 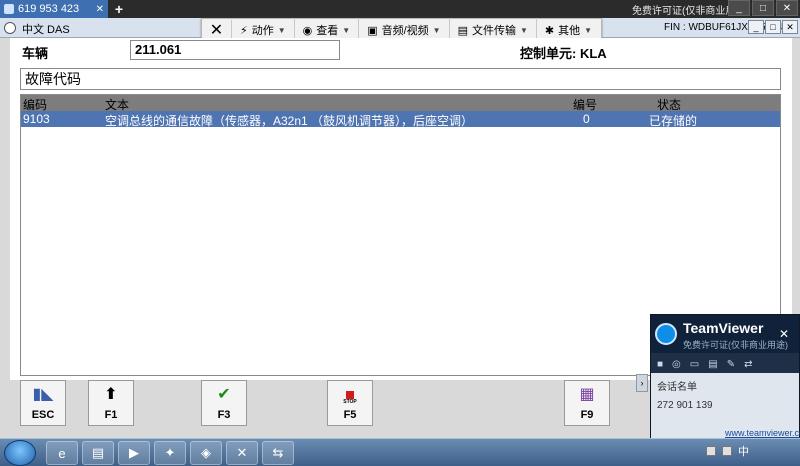 What do you see at coordinates (100, 9) in the screenshot?
I see `tab-close-icon: ✕` at bounding box center [100, 9].